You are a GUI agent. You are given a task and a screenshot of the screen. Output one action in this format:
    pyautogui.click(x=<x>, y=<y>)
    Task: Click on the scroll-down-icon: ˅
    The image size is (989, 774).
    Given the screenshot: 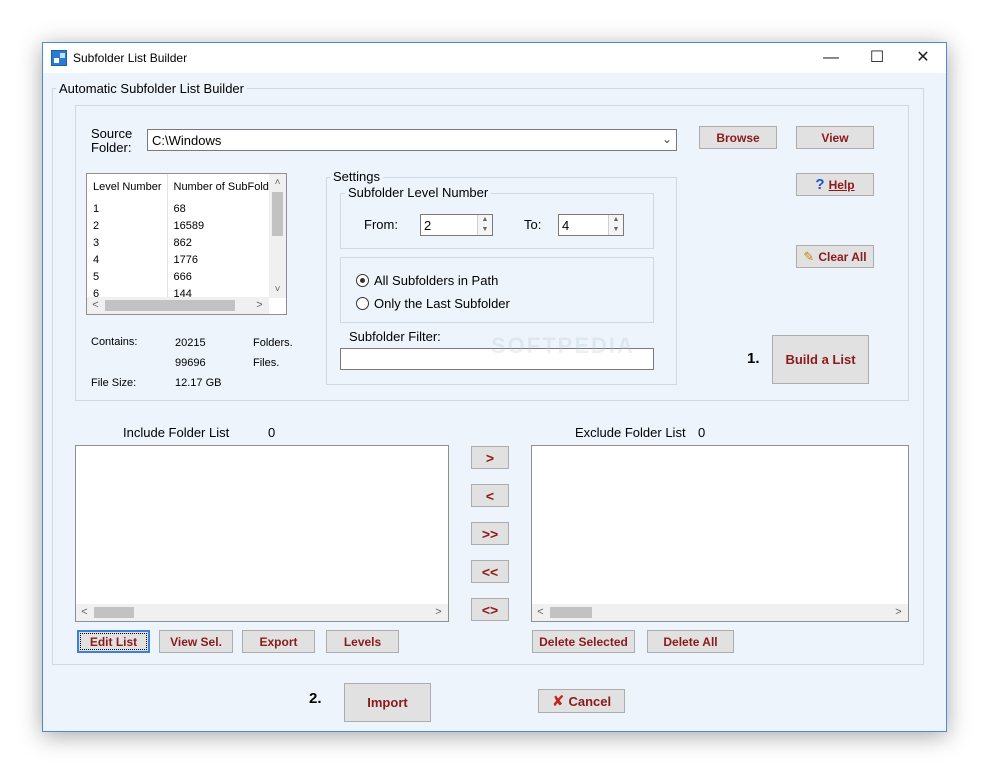 What is the action you would take?
    pyautogui.click(x=277, y=289)
    